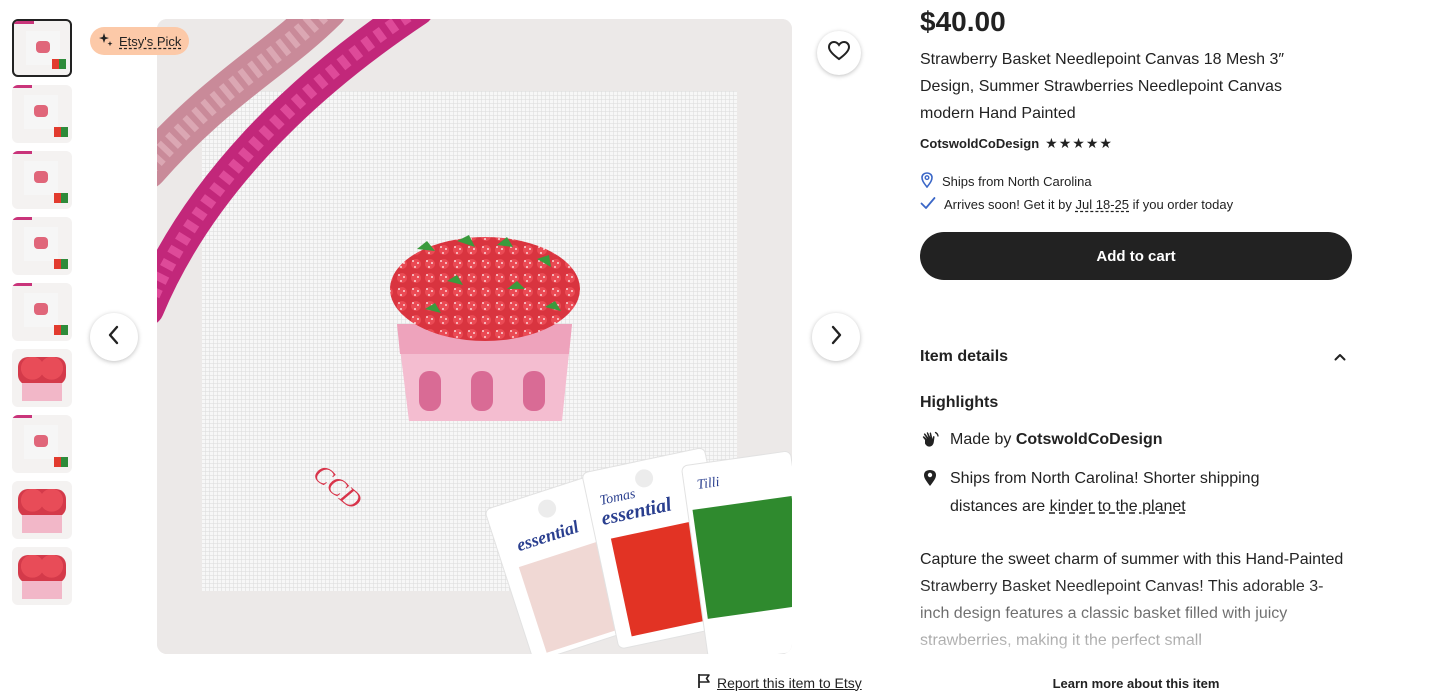 This screenshot has width=1431, height=692. Describe the element at coordinates (1102, 204) in the screenshot. I see `arrival-date: Jul 18-25` at that location.